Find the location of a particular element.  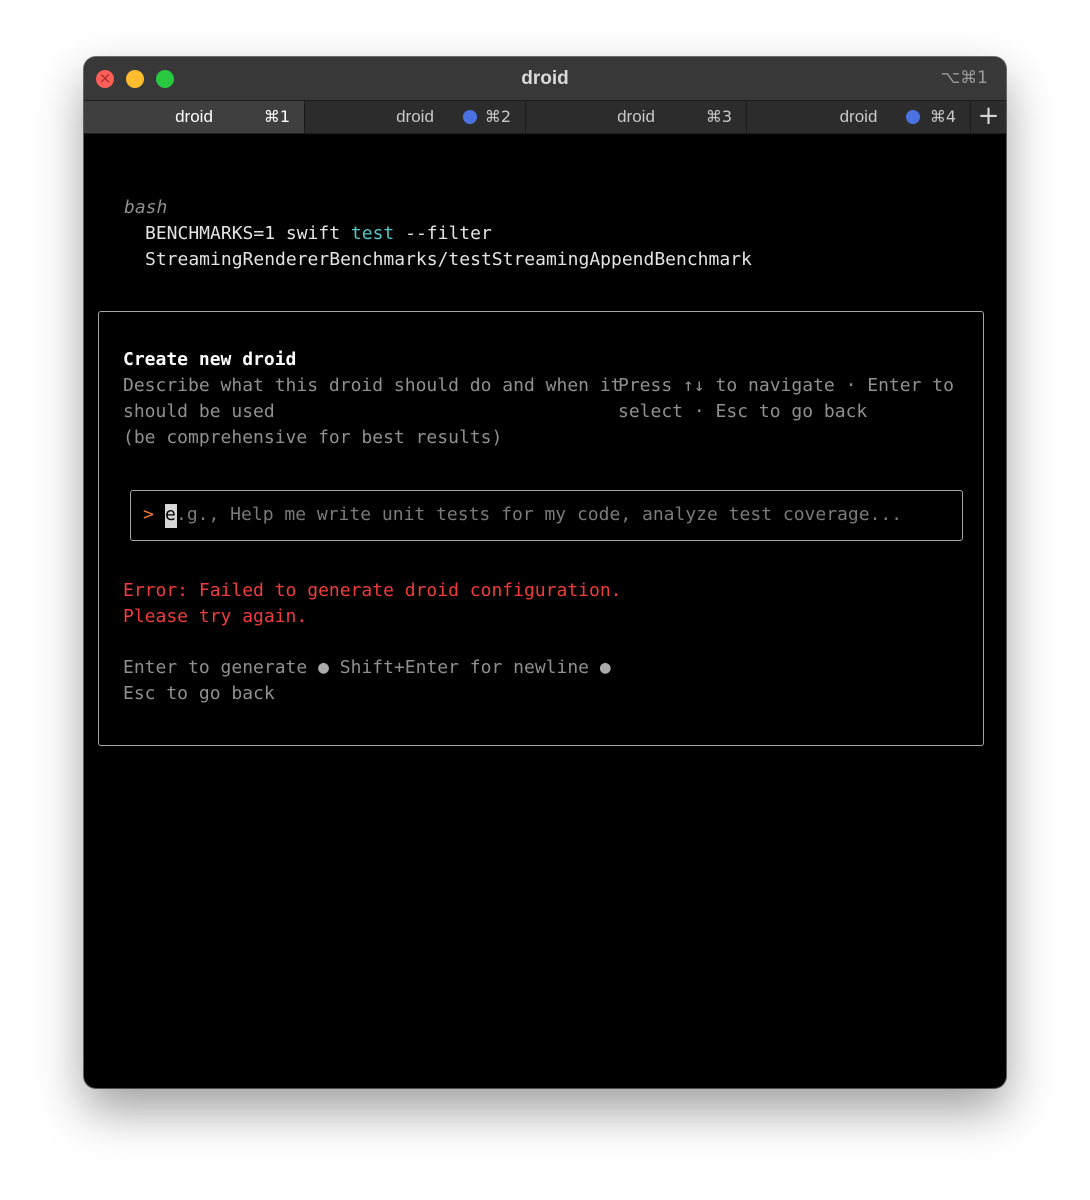

tab-bar: droid ⌘1 droid ⌘2 droid ⌘3 droid ⌘4 + is located at coordinates (545, 117).